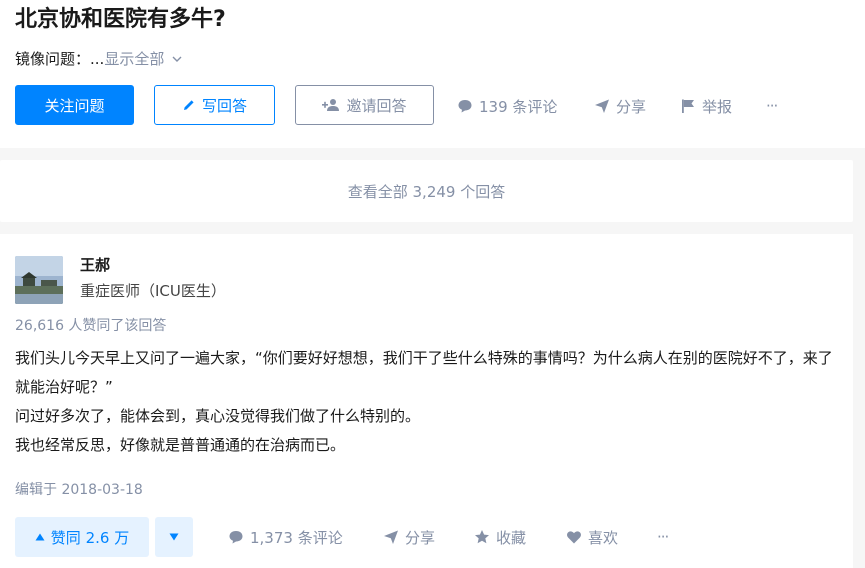  Describe the element at coordinates (53, 59) in the screenshot. I see `mirror-label: 镜像问题：` at that location.